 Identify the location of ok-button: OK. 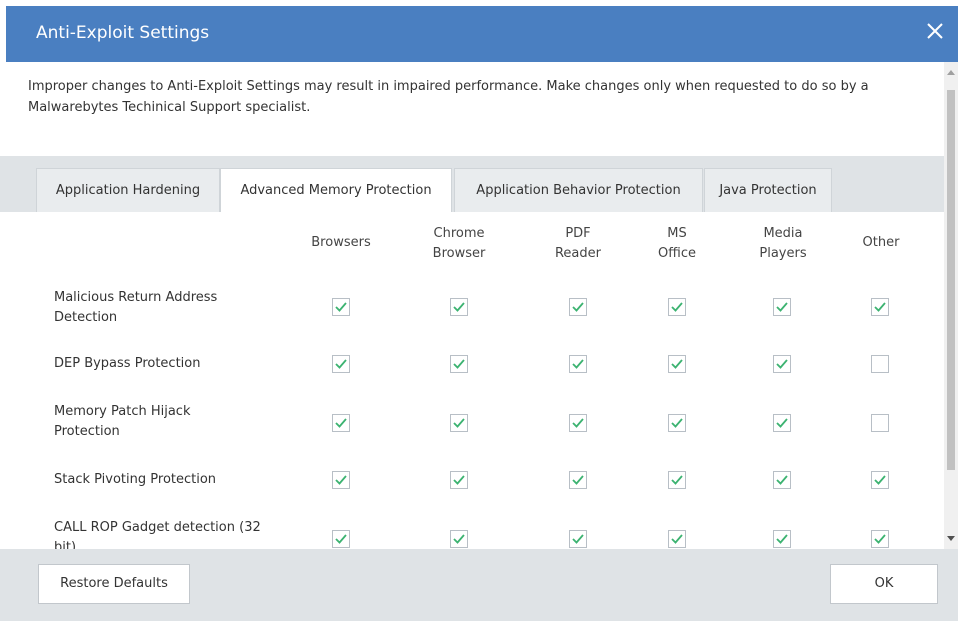
(884, 584).